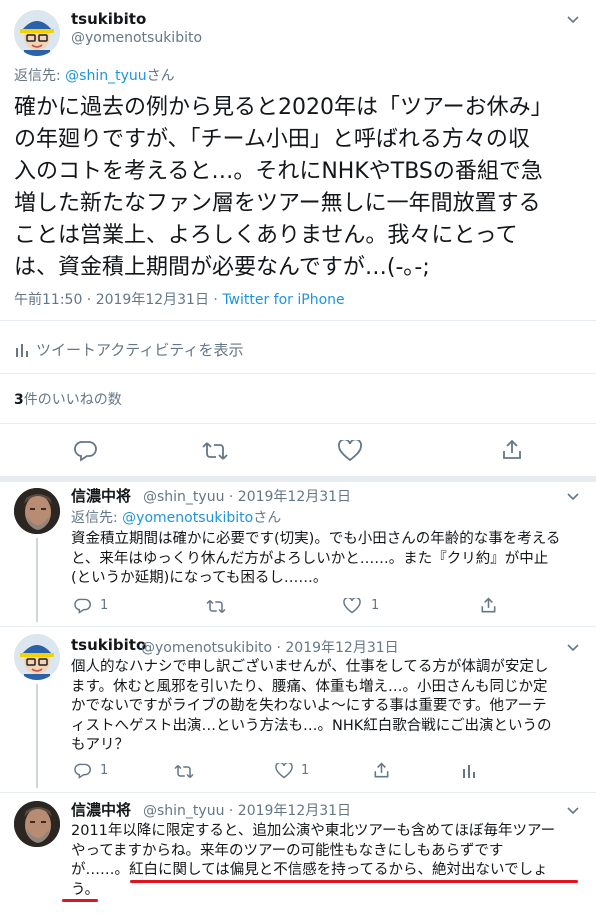 The height and width of the screenshot is (915, 596). What do you see at coordinates (136, 38) in the screenshot?
I see `user-handle: @yomenotsukibito` at bounding box center [136, 38].